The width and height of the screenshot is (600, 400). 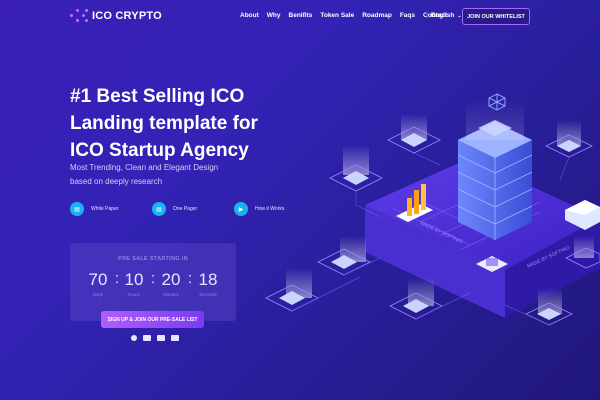 I want to click on join-whitelist-button: JOIN OUR WHITELIST, so click(x=496, y=16).